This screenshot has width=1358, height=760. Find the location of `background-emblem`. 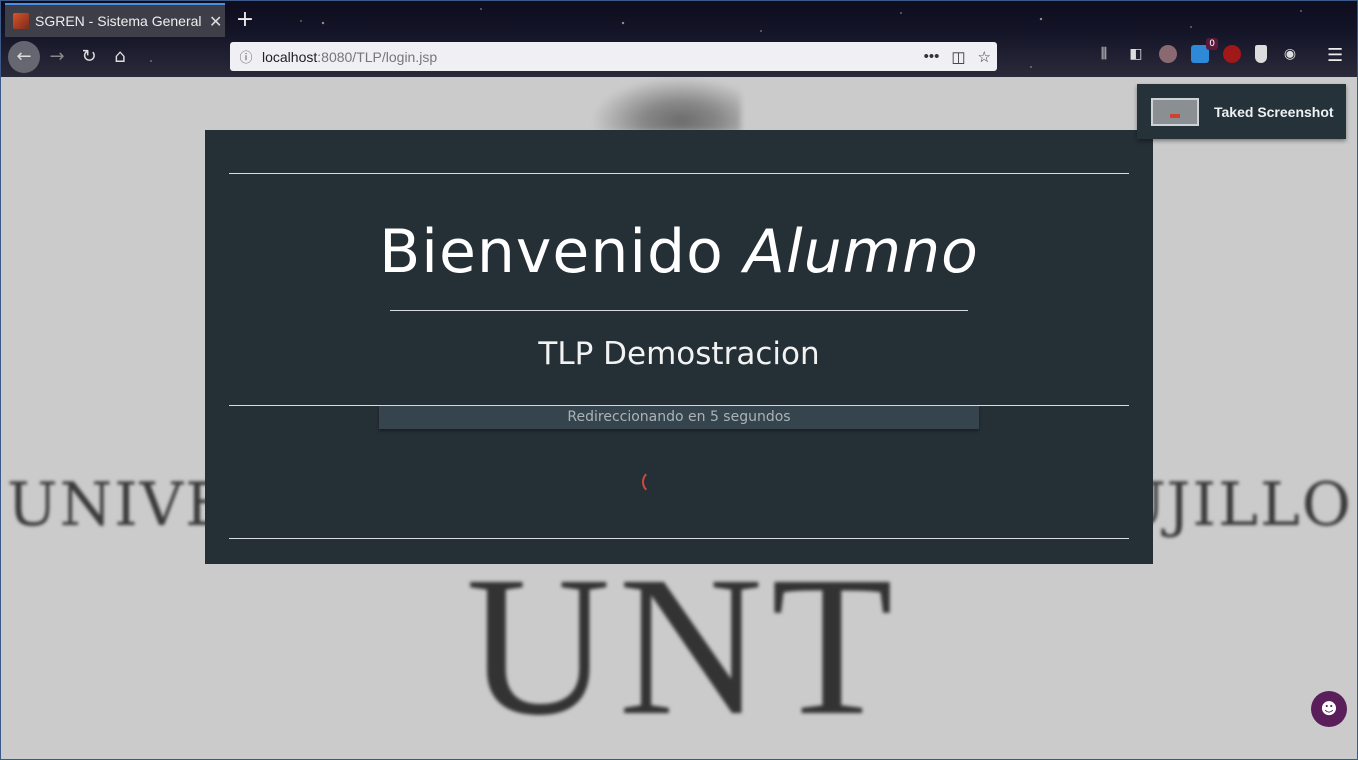

background-emblem is located at coordinates (666, 104).